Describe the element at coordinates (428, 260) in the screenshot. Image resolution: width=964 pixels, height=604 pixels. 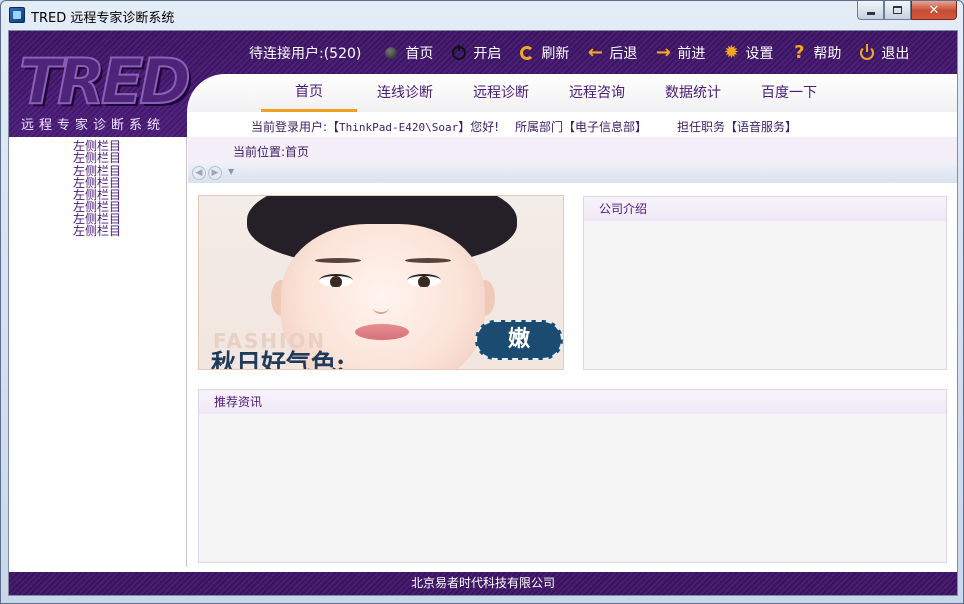
I see `banner-brow-right` at that location.